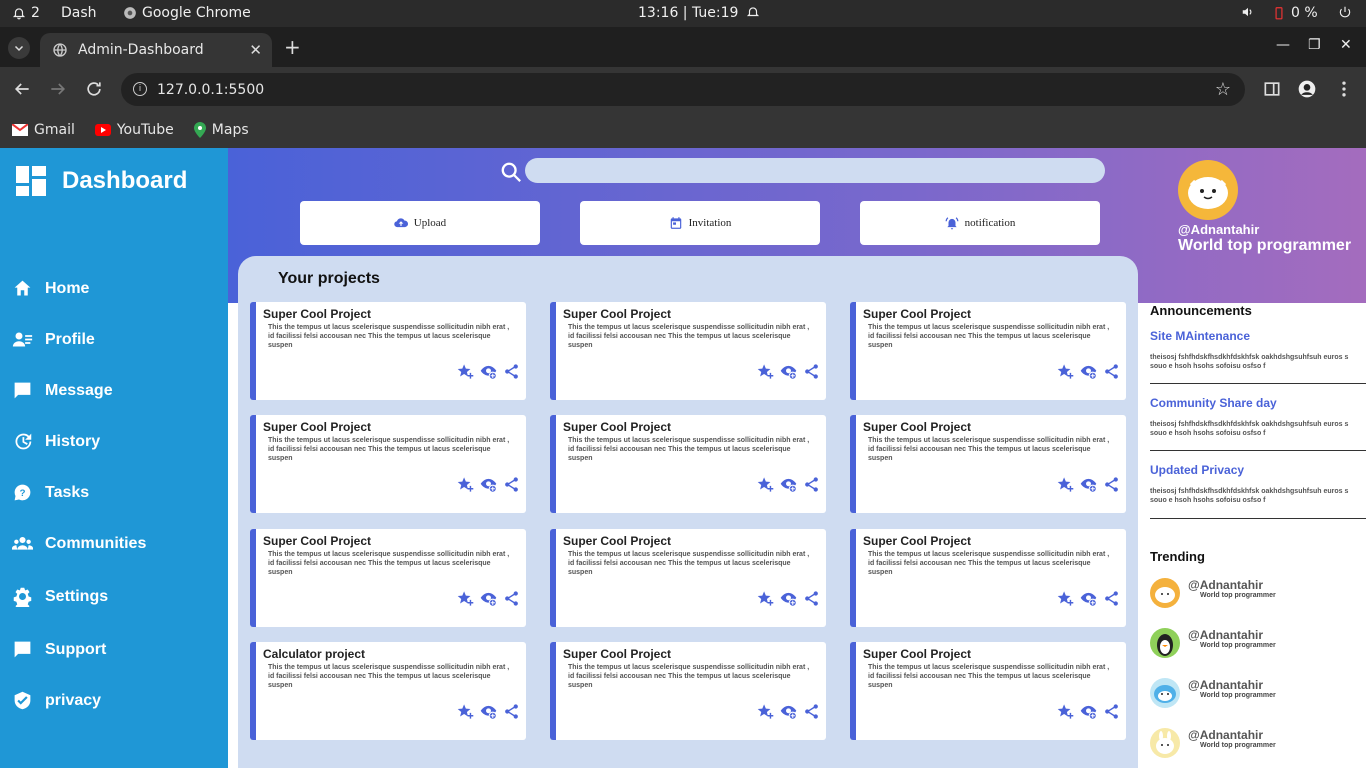  Describe the element at coordinates (980, 223) in the screenshot. I see `notification-button: notification` at that location.